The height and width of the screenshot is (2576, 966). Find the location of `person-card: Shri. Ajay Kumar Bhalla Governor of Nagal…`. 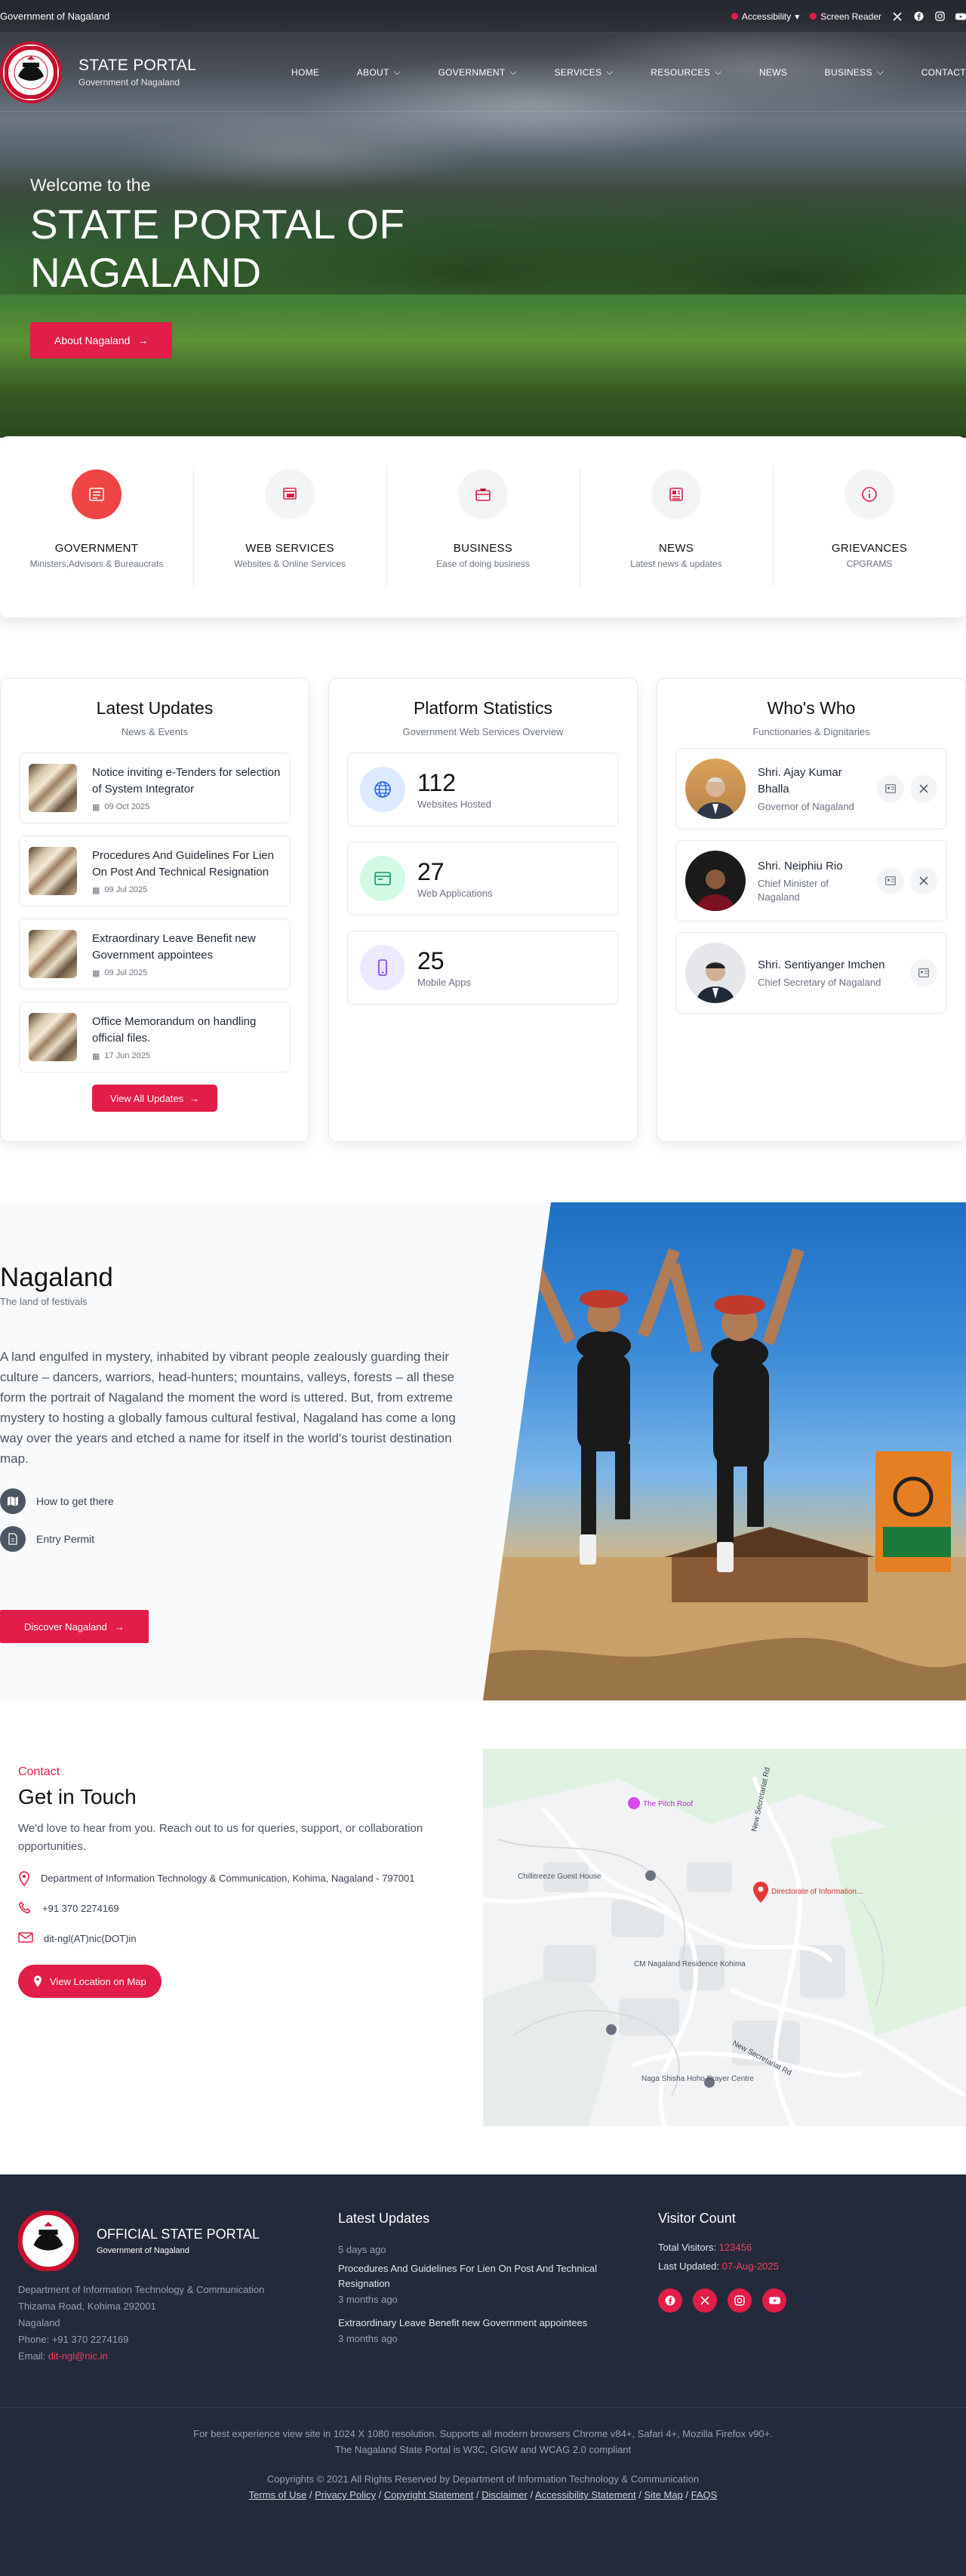

person-card: Shri. Ajay Kumar Bhalla Governor of Nagal… is located at coordinates (811, 788).